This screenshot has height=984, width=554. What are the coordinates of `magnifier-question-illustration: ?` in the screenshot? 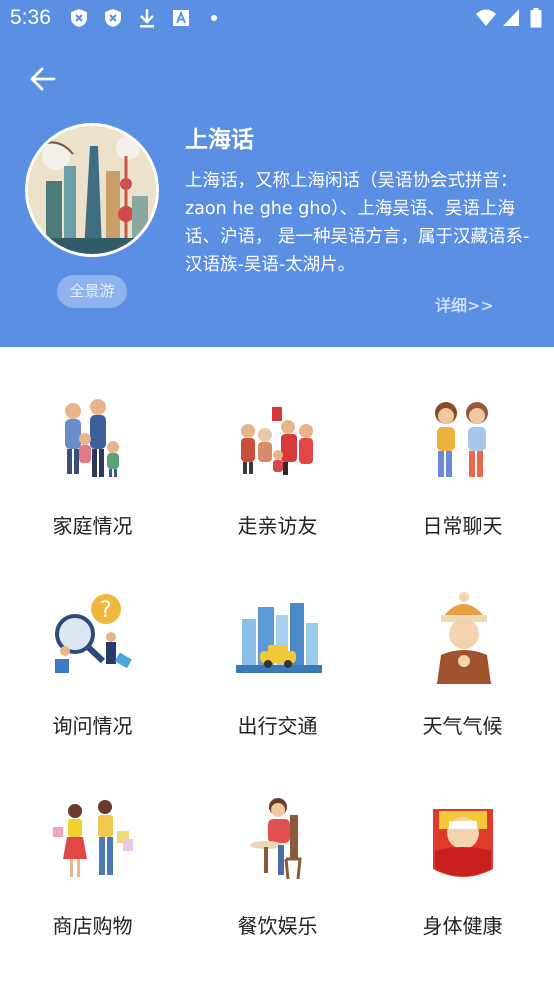 It's located at (93, 633).